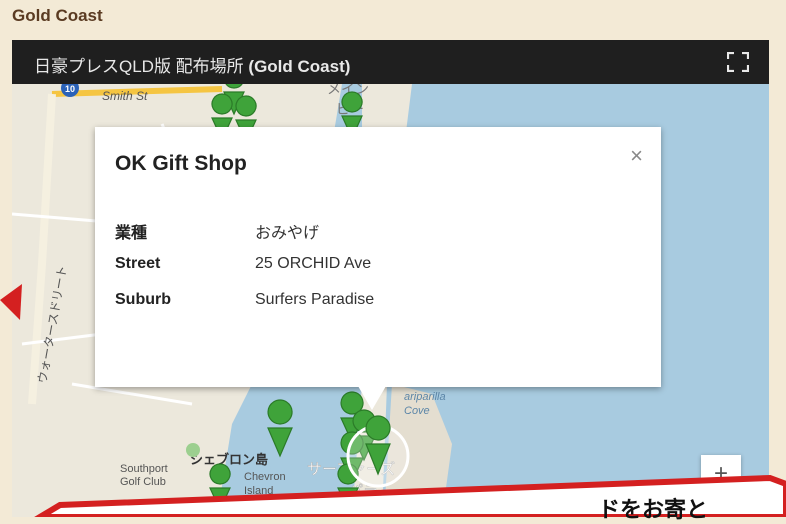 The image size is (786, 524). I want to click on zoom-in-button: +, so click(721, 475).